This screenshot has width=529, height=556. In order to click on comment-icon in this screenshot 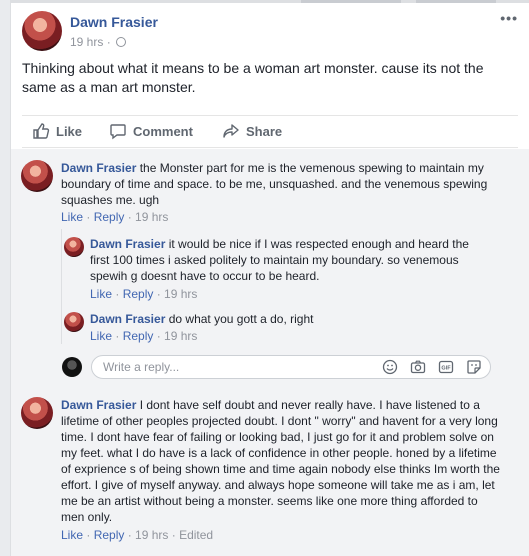, I will do `click(118, 132)`.